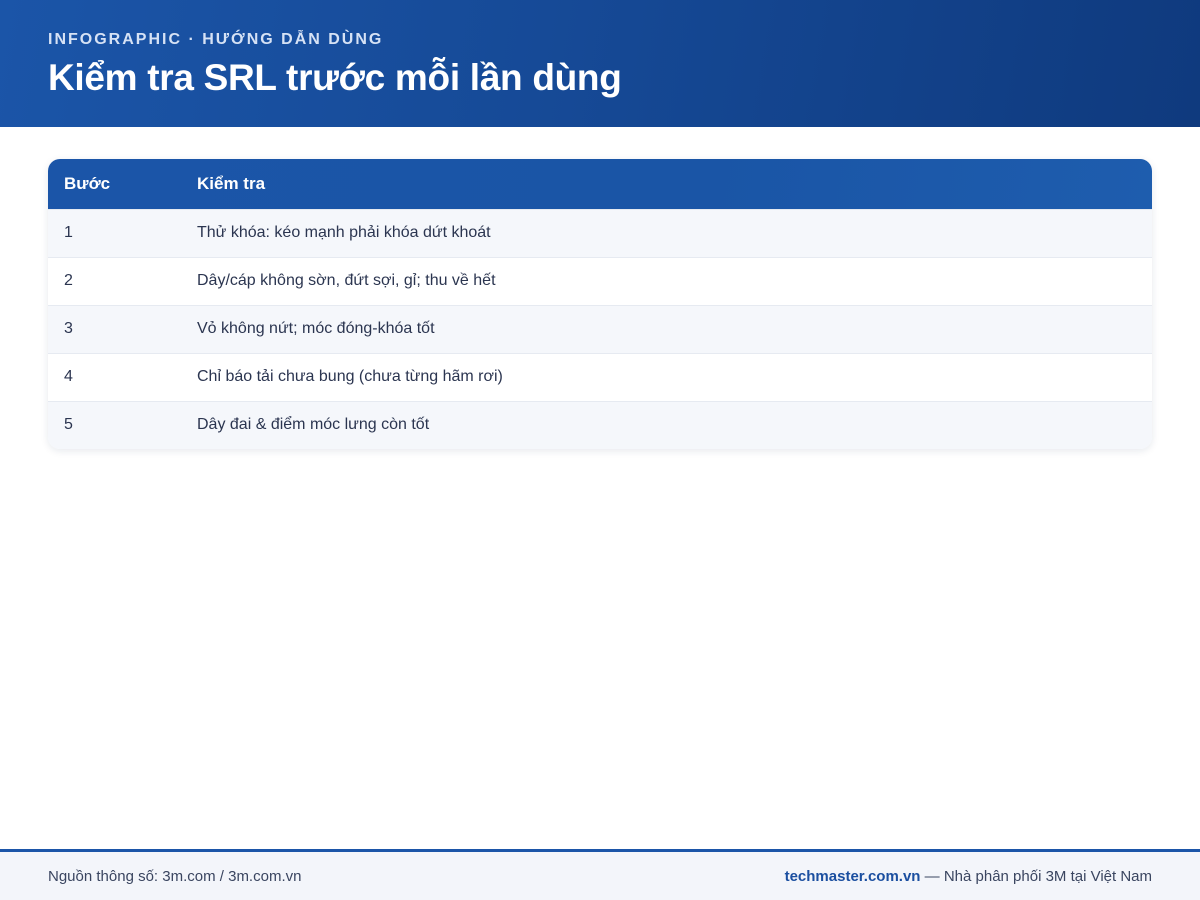  What do you see at coordinates (216, 39) in the screenshot?
I see `header-kicker: INFOGRAPHIC · HƯỚNG DẪN DÙNG` at bounding box center [216, 39].